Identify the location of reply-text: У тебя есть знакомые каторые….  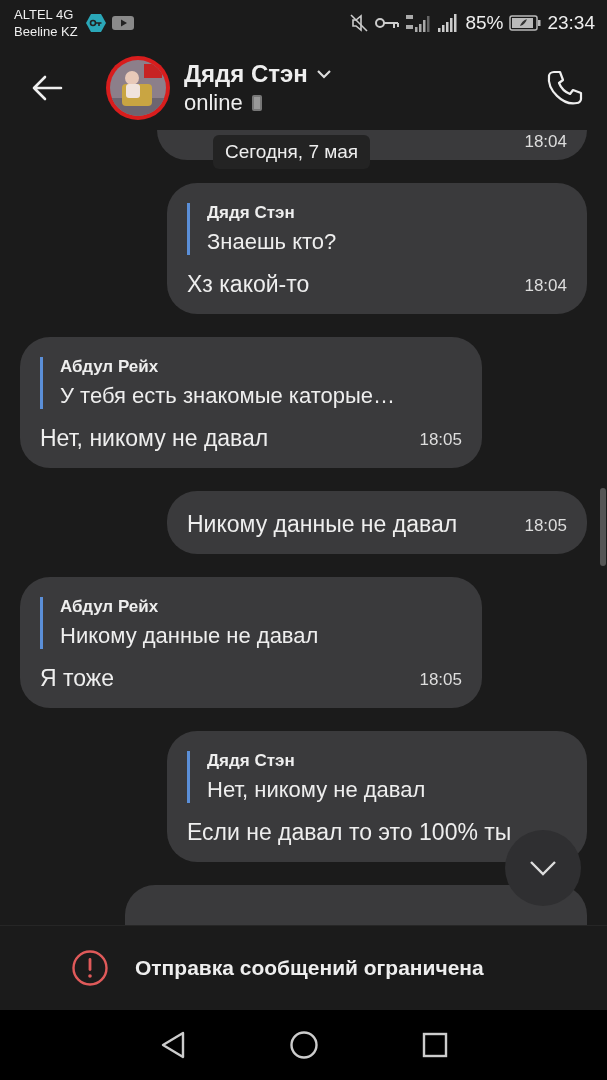
(228, 396).